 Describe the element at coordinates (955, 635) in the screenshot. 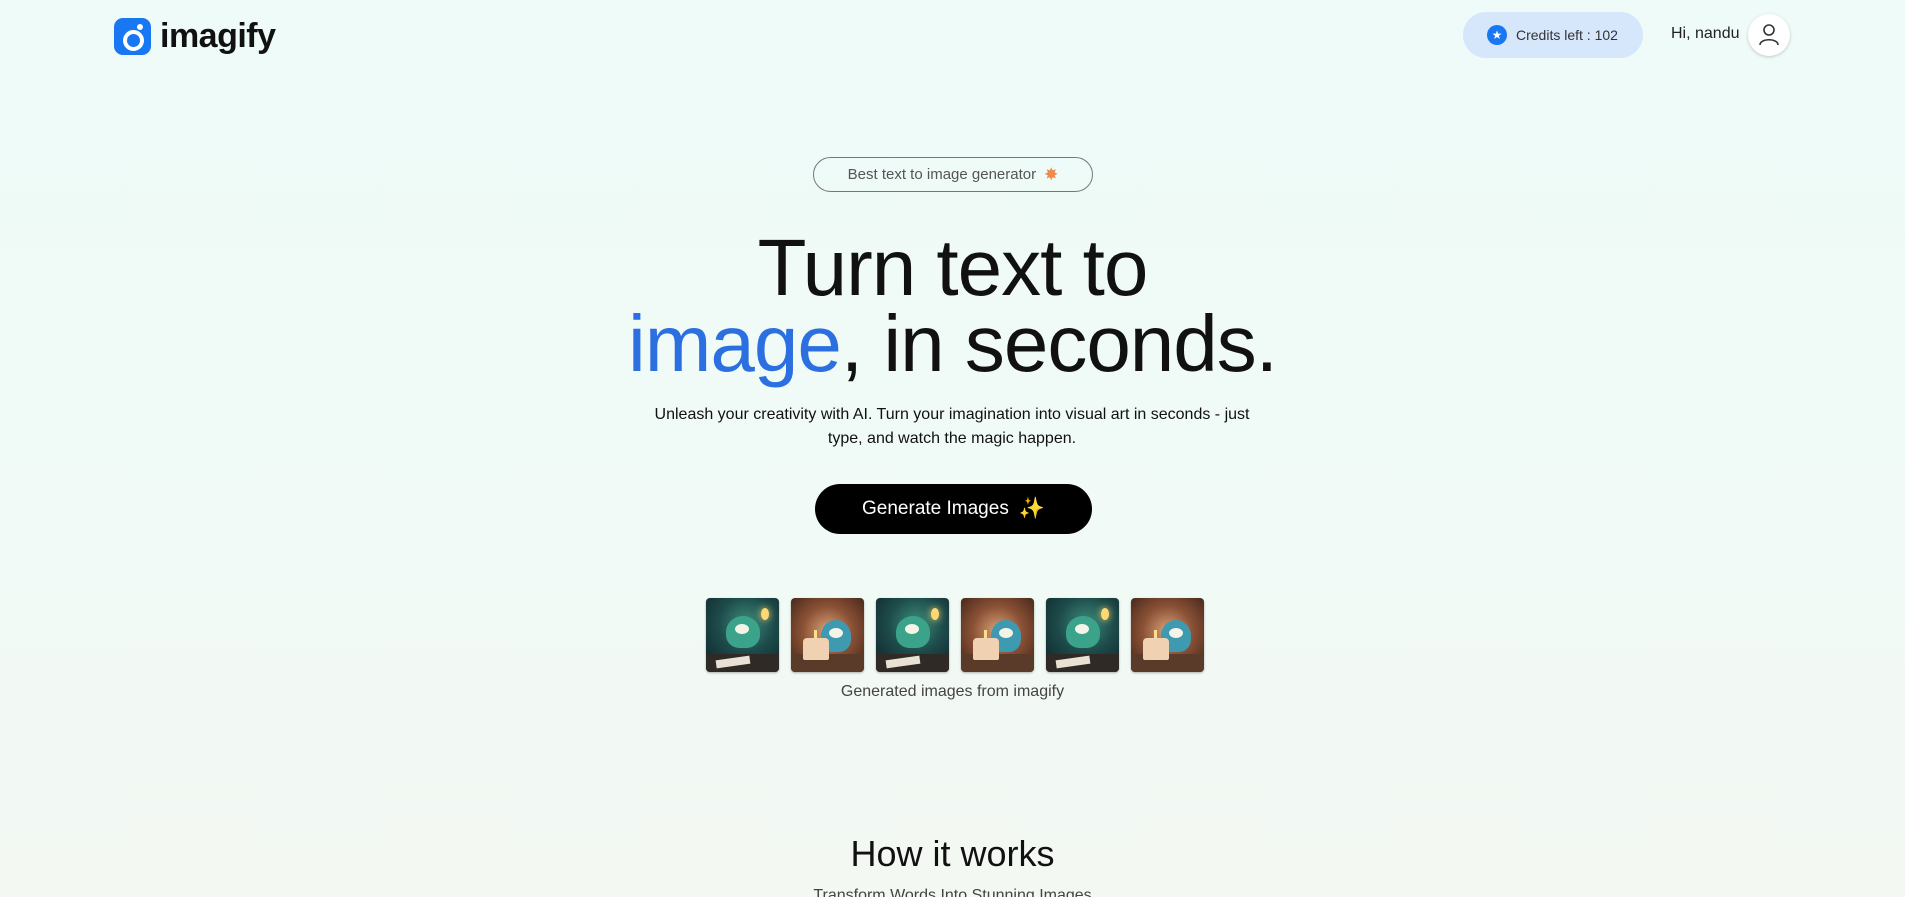

I see `sample-gallery` at that location.